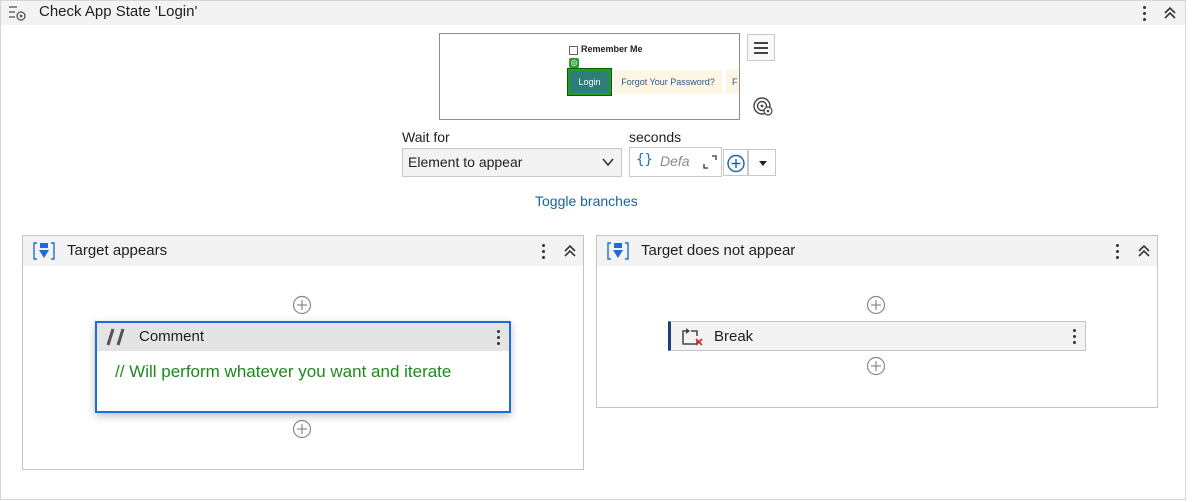 The height and width of the screenshot is (502, 1192). I want to click on branch-header: Target does not appear, so click(877, 251).